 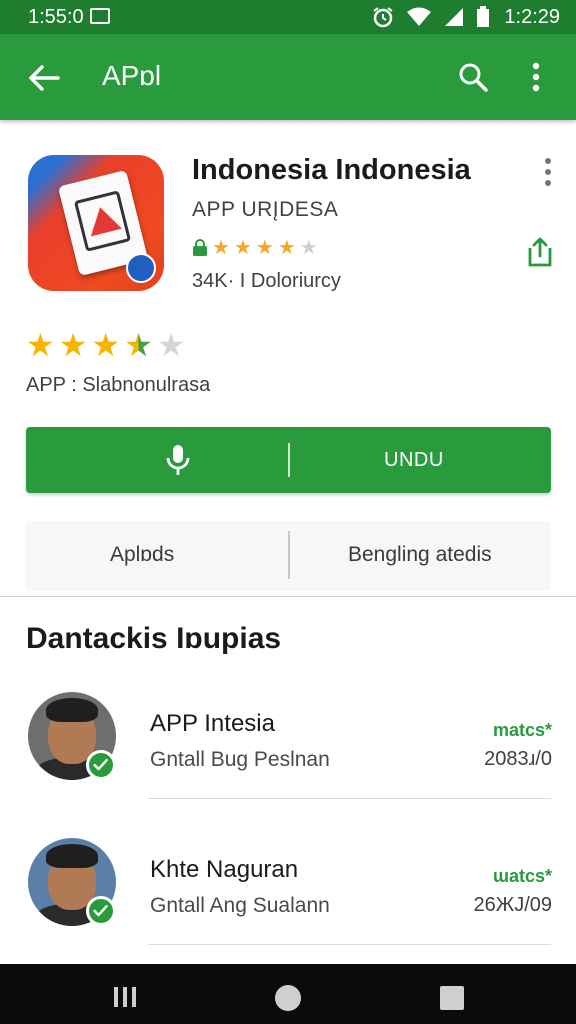 What do you see at coordinates (224, 869) in the screenshot?
I see `list-item-name: Khte Naguran` at bounding box center [224, 869].